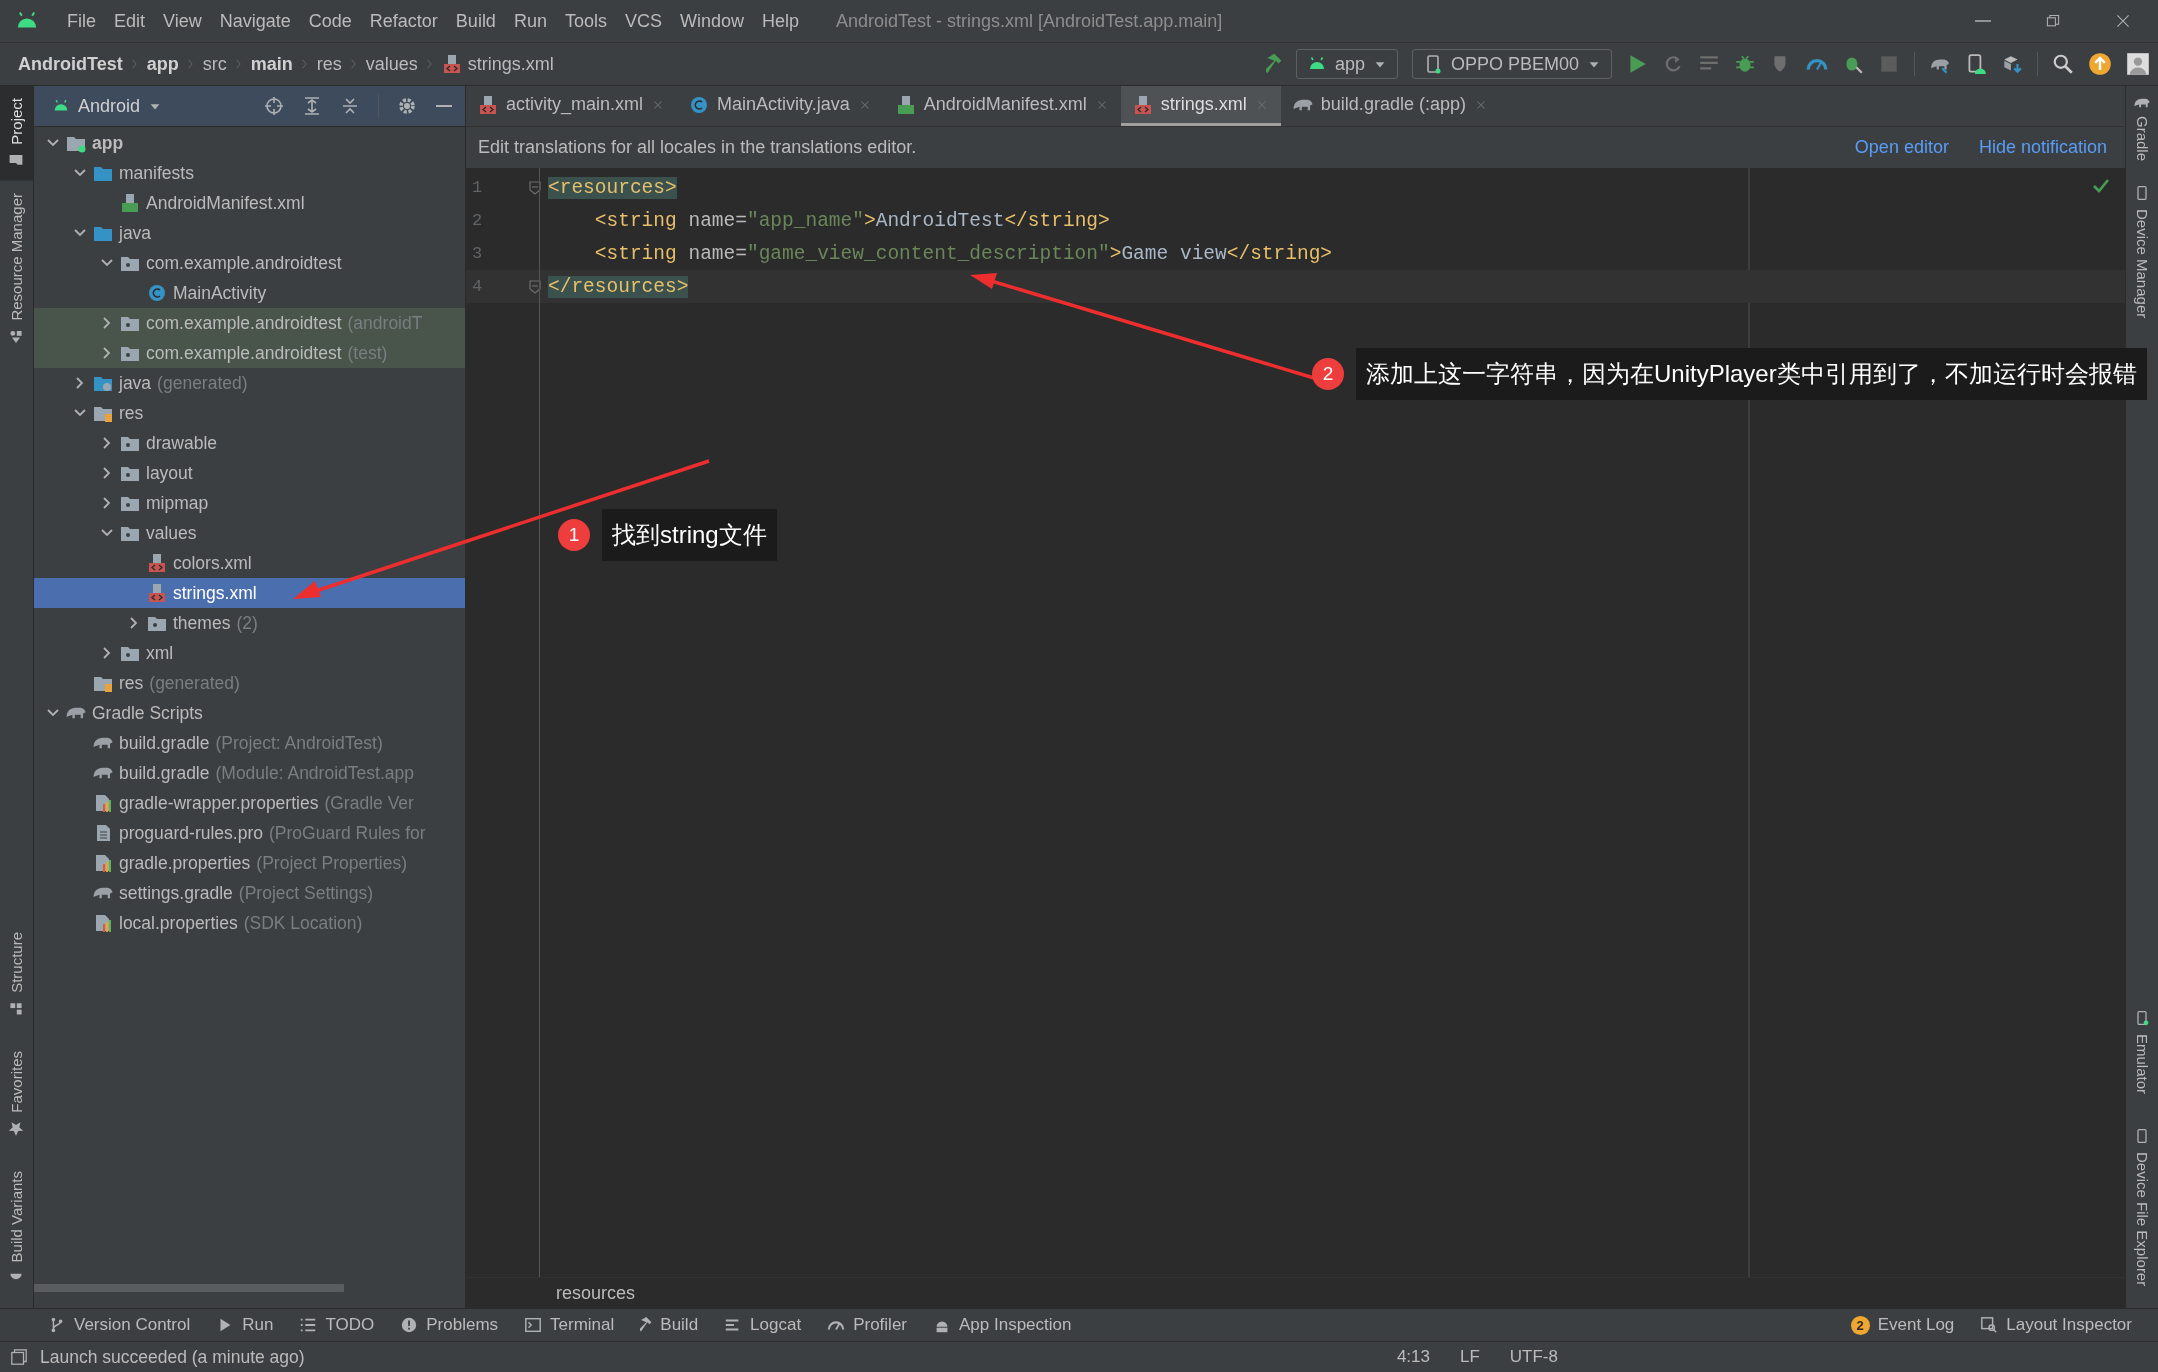 The height and width of the screenshot is (1372, 2158). Describe the element at coordinates (249, 383) in the screenshot. I see `tree-item: java (generated)` at that location.